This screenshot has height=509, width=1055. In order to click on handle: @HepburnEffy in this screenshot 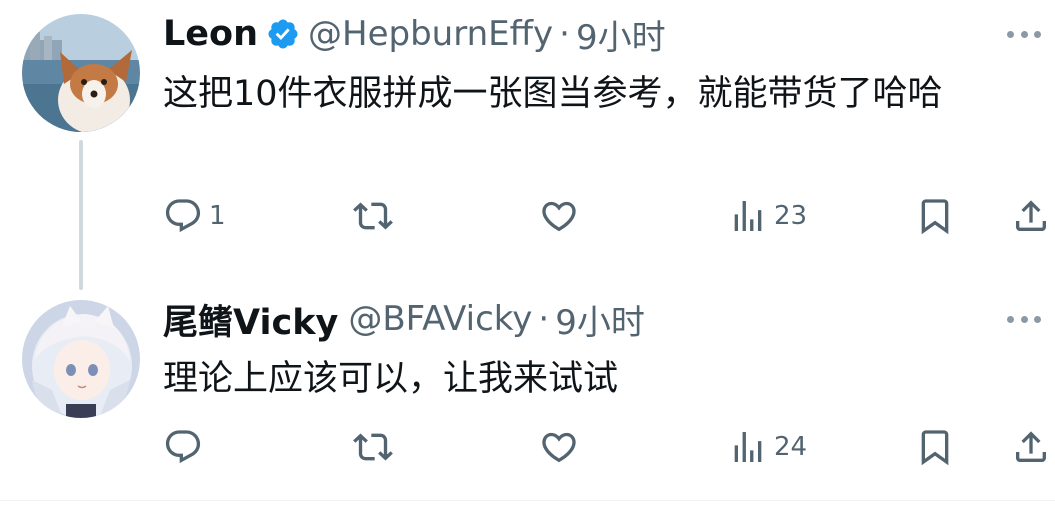, I will do `click(430, 34)`.